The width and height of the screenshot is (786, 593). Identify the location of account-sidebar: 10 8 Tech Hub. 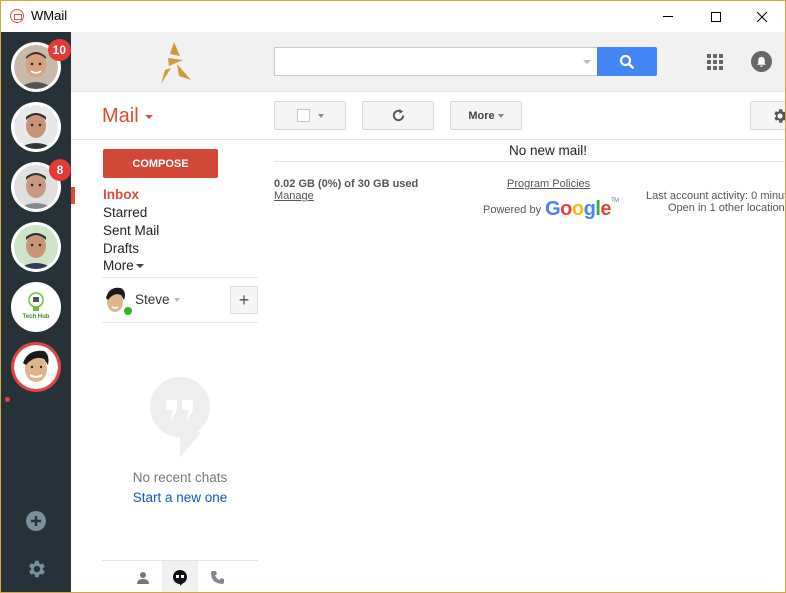
(36, 312).